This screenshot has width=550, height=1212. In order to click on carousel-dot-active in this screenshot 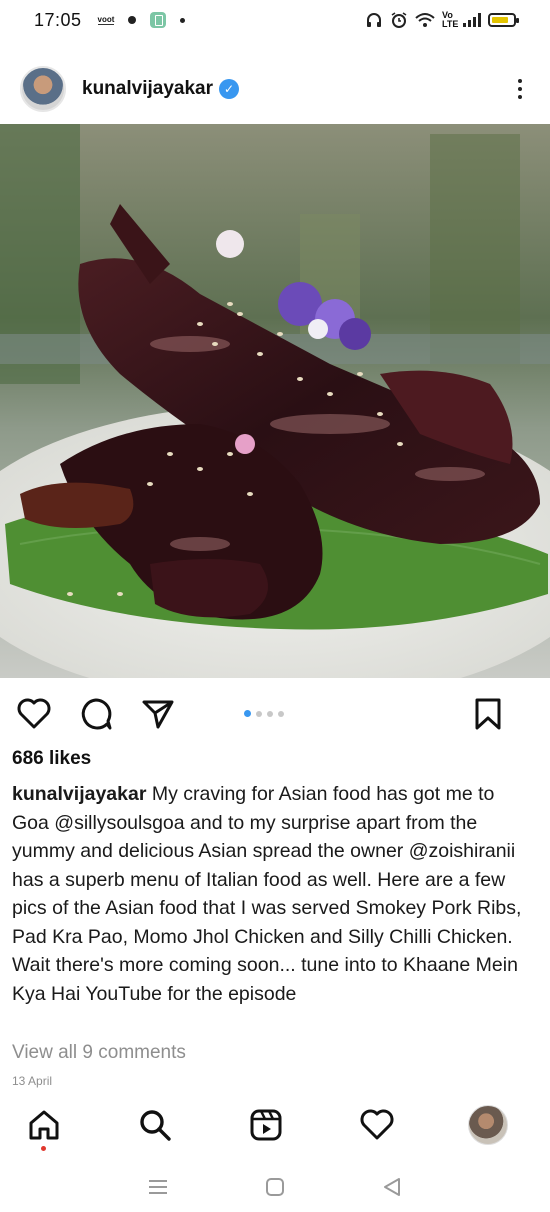, I will do `click(247, 713)`.